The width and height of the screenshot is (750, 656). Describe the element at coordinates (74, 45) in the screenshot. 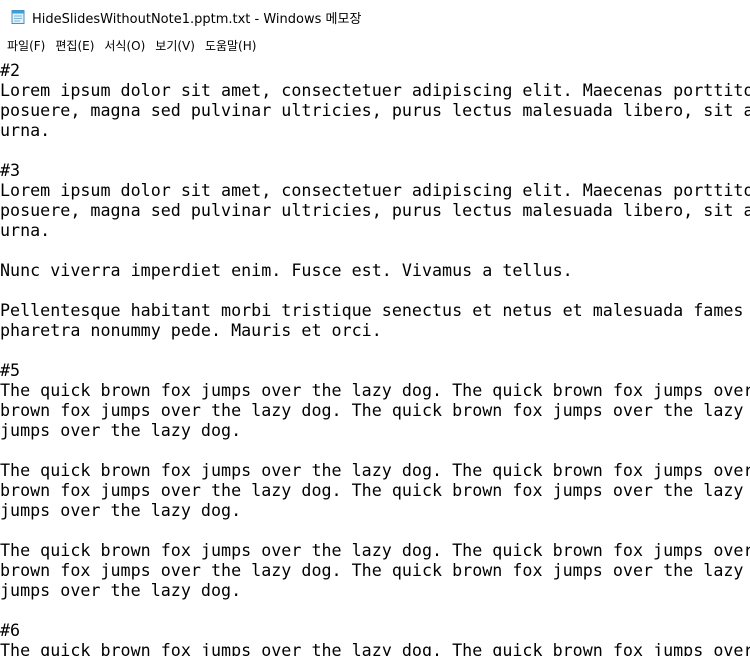

I see `menu-edit: 편집(E)` at that location.